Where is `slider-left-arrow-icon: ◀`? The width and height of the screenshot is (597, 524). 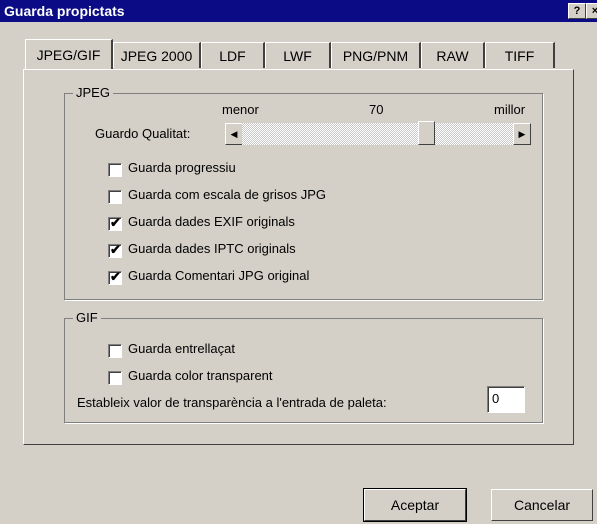 slider-left-arrow-icon: ◀ is located at coordinates (234, 134).